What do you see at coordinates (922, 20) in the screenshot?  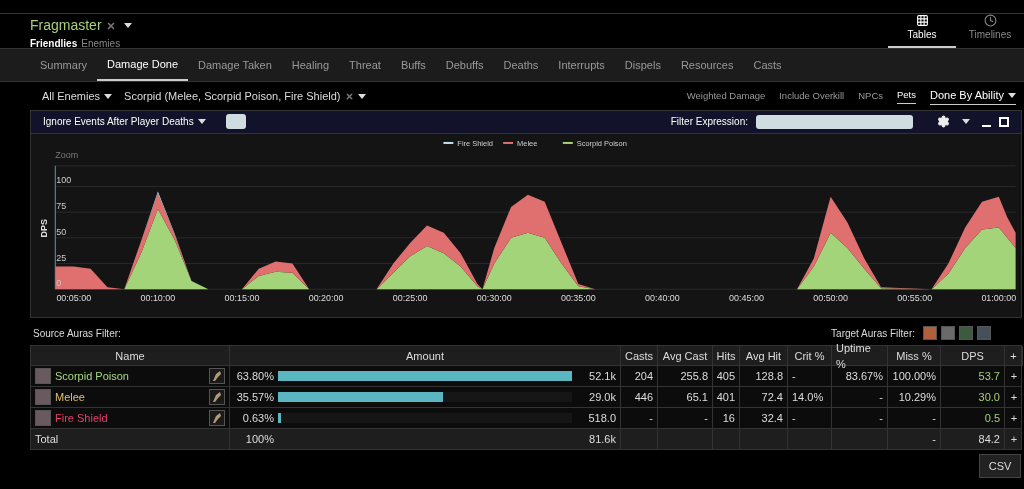 I see `grid-icon` at bounding box center [922, 20].